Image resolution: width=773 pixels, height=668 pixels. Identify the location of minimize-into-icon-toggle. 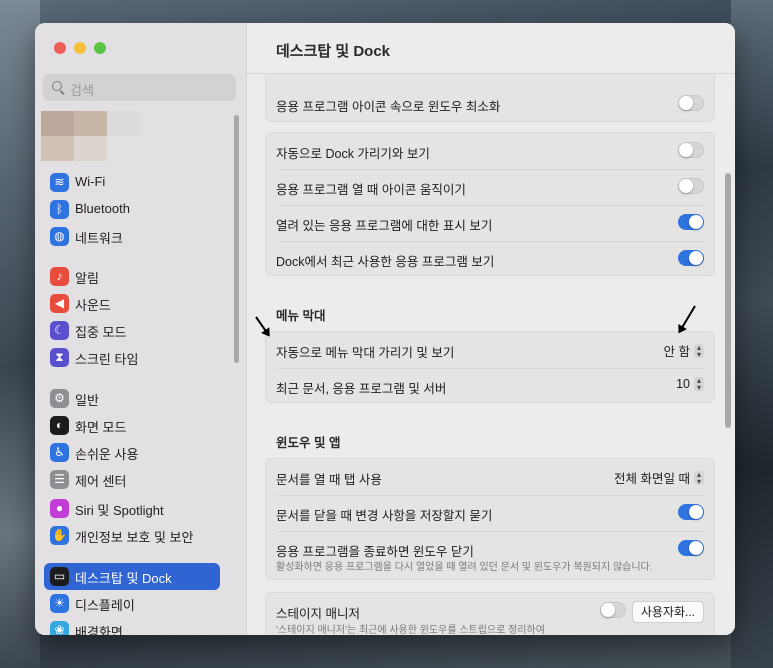
(691, 103).